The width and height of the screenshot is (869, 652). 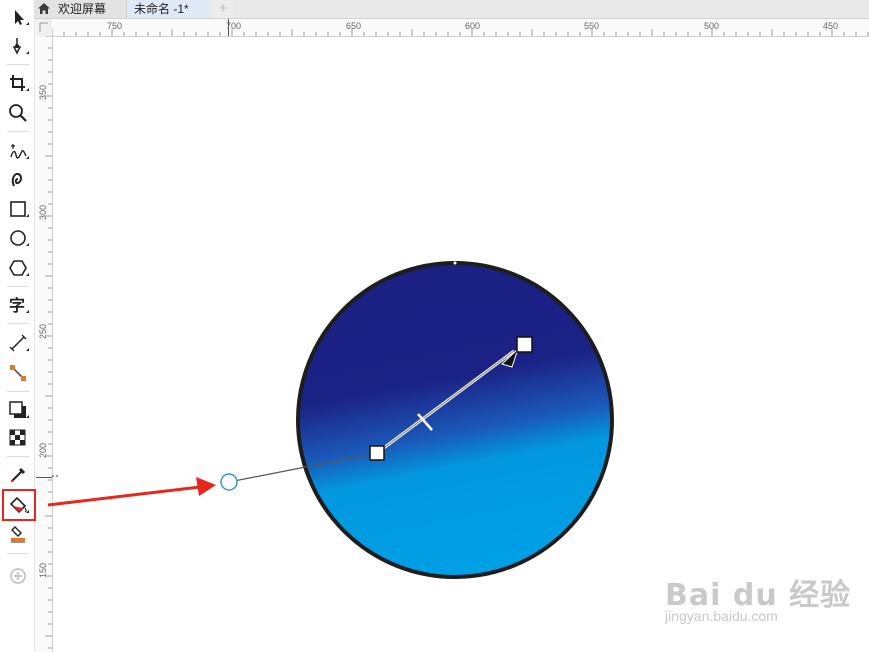 What do you see at coordinates (206, 486) in the screenshot?
I see `annotation-arrow-head` at bounding box center [206, 486].